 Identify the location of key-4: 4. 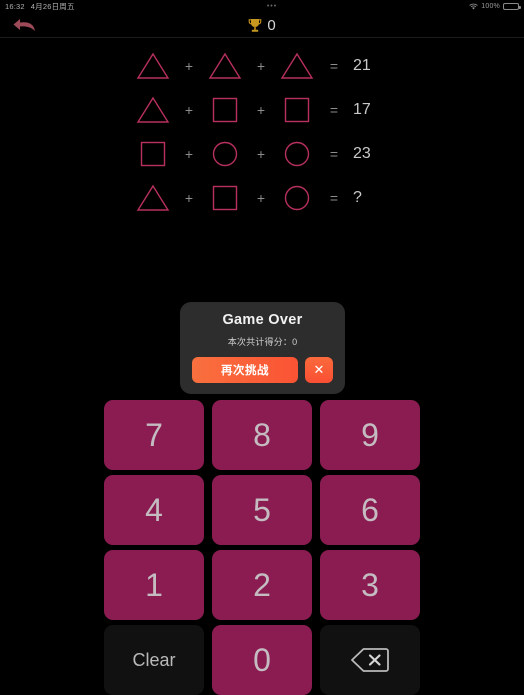
(154, 510).